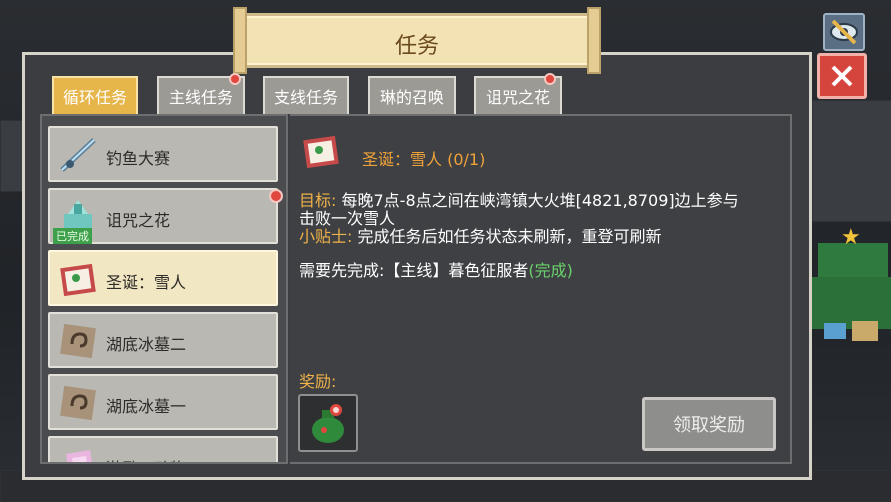 This screenshot has width=891, height=502. Describe the element at coordinates (138, 220) in the screenshot. I see `quest-label: 诅咒之花` at that location.